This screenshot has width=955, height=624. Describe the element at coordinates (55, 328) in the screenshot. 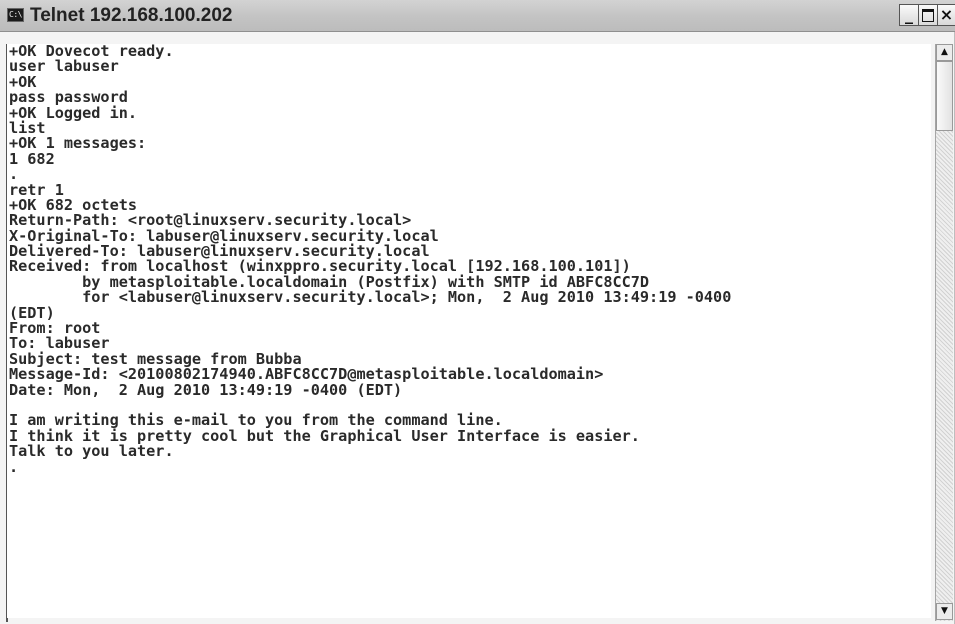

I see `terminal-line: From: root` at that location.